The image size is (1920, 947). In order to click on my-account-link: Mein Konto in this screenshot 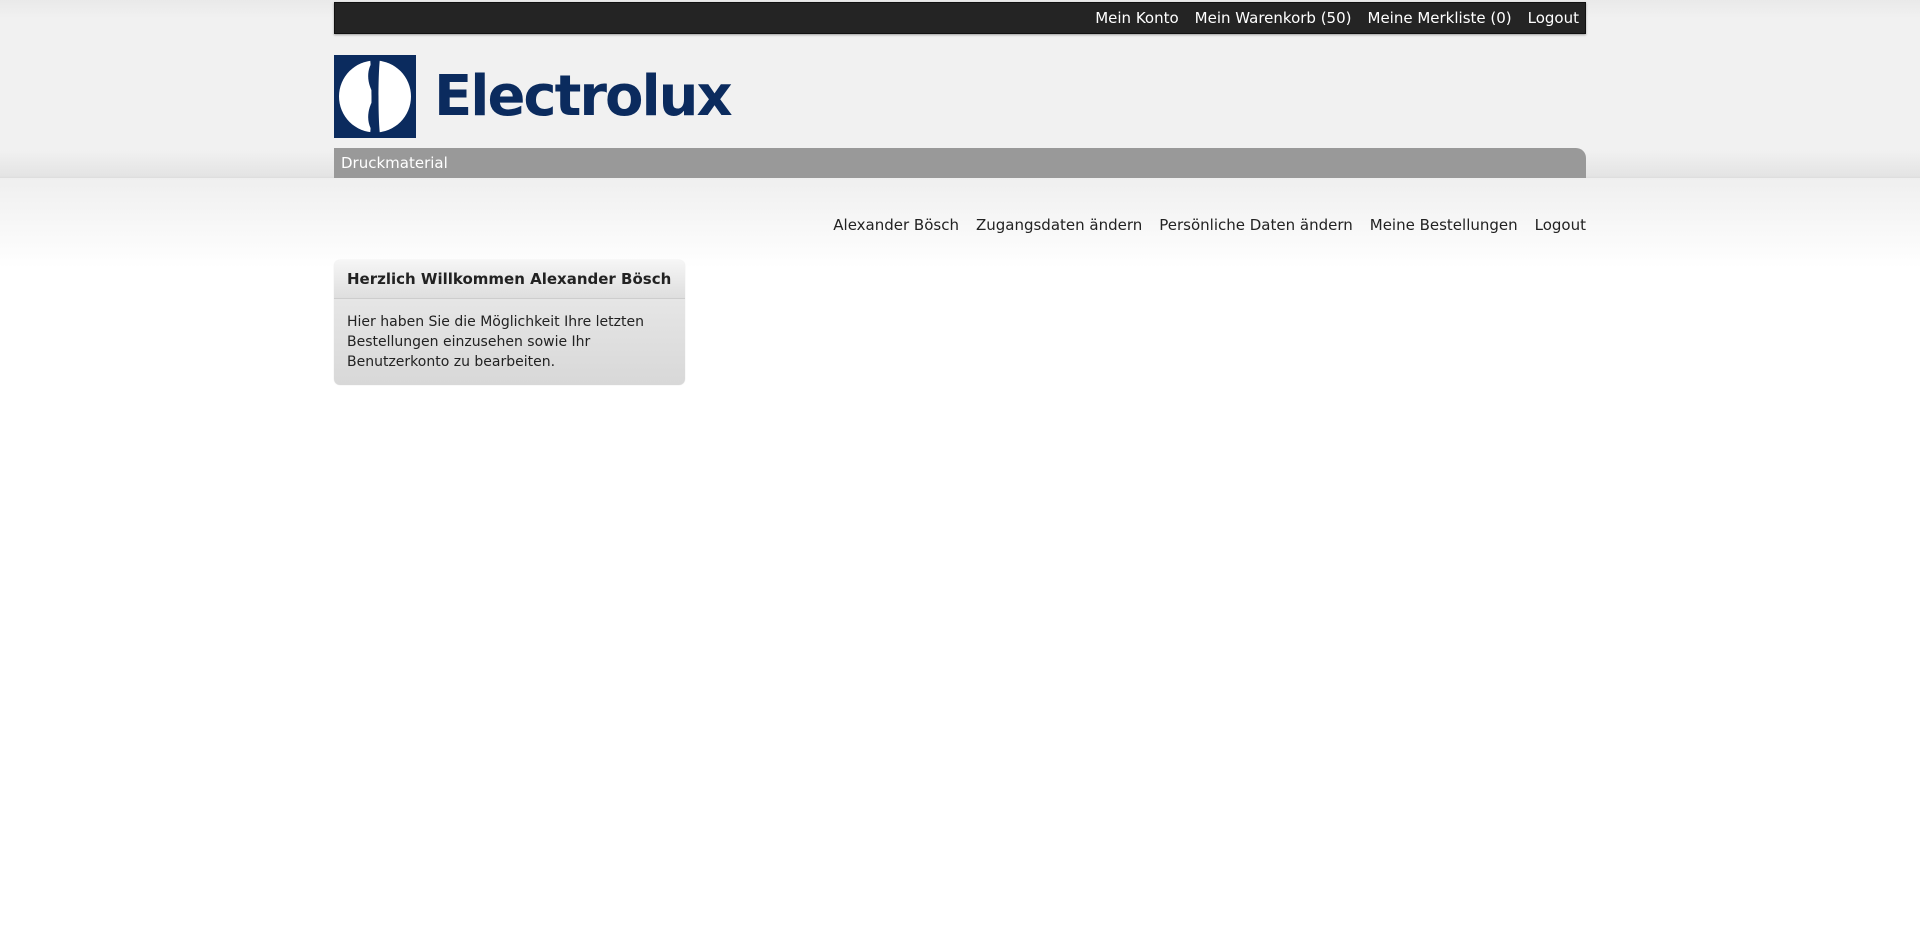, I will do `click(1136, 18)`.